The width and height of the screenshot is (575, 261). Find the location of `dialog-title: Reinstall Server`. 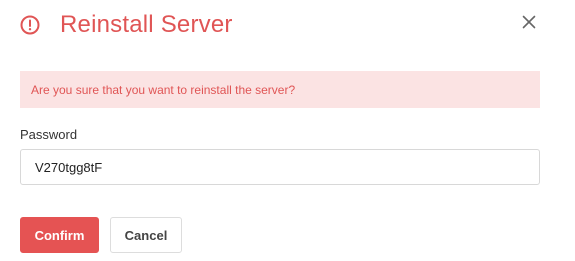

dialog-title: Reinstall Server is located at coordinates (146, 24).